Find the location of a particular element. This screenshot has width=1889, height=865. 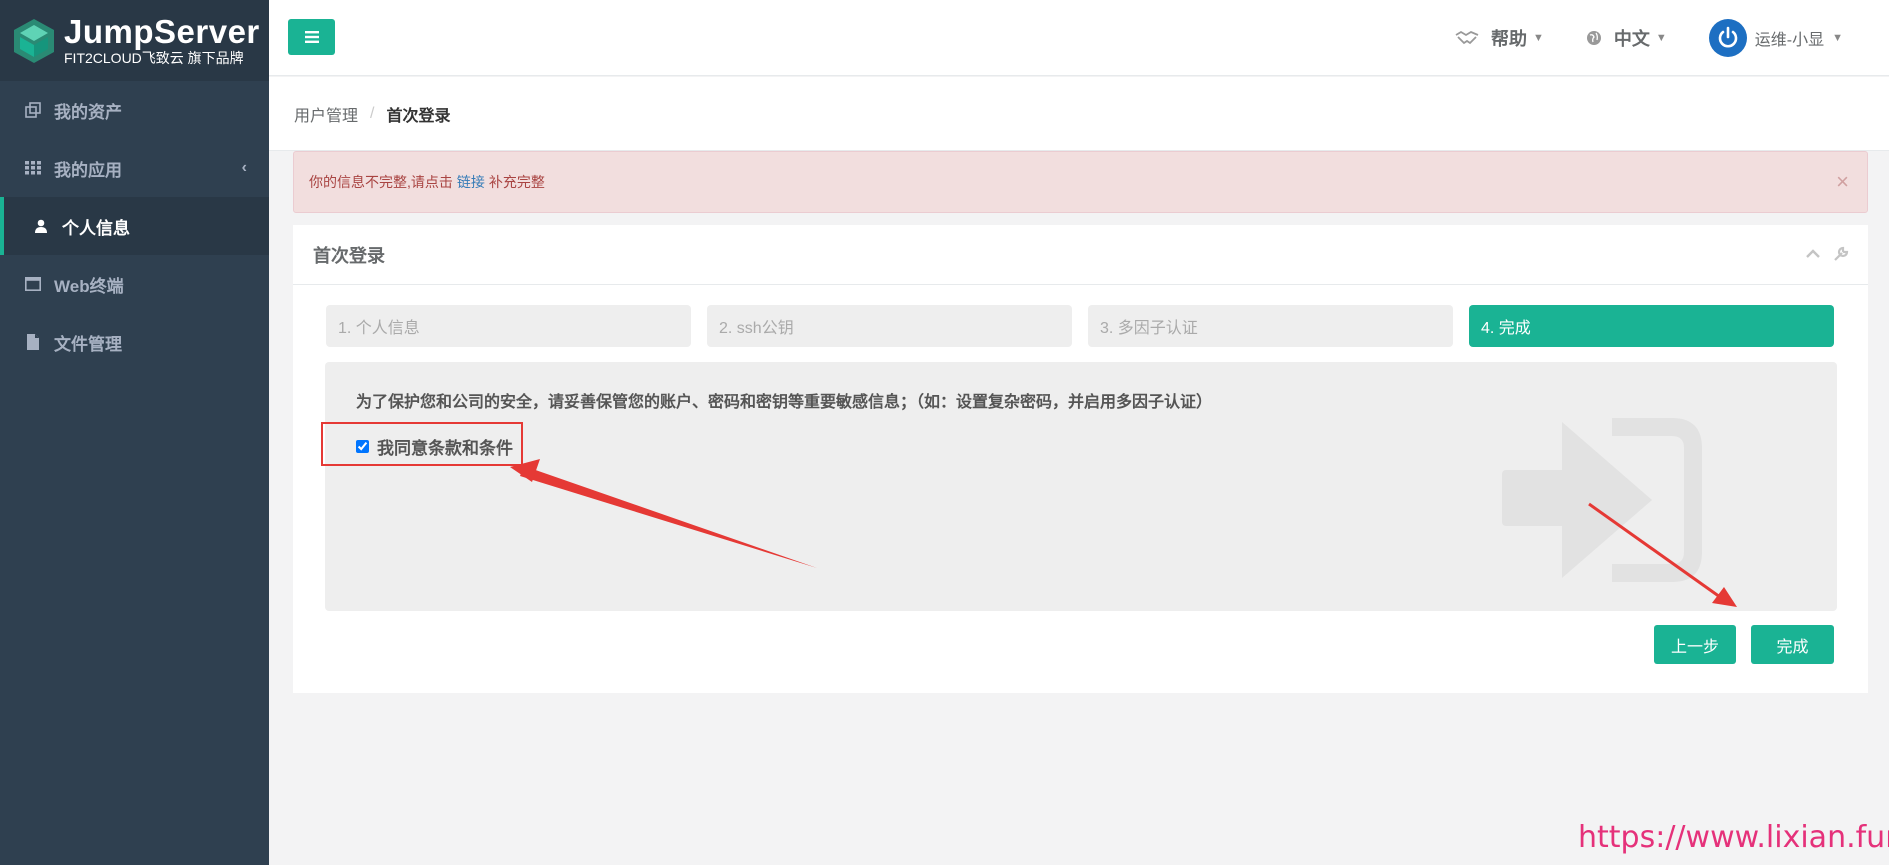

brand-name: JumpServer is located at coordinates (162, 31).